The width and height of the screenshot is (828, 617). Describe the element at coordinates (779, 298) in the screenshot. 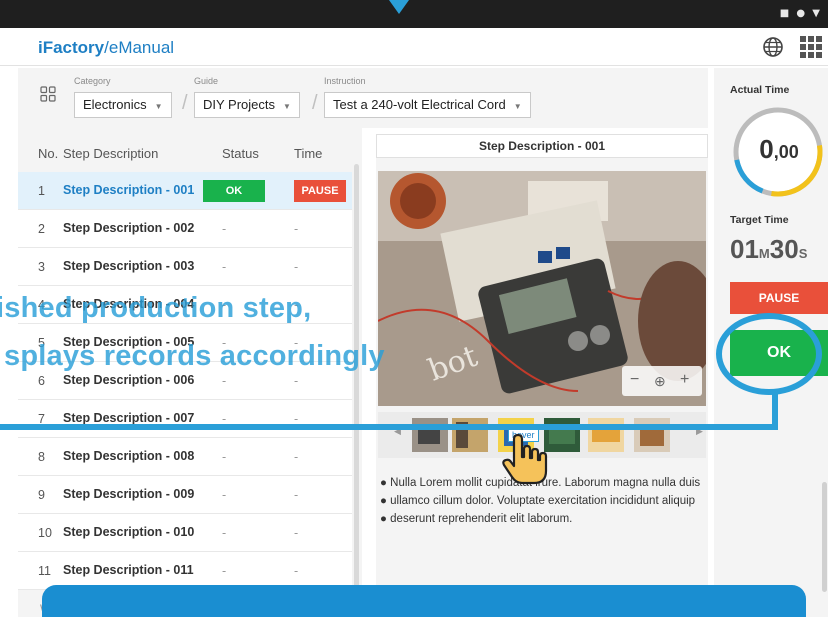

I see `pause-button: PAUSE` at that location.